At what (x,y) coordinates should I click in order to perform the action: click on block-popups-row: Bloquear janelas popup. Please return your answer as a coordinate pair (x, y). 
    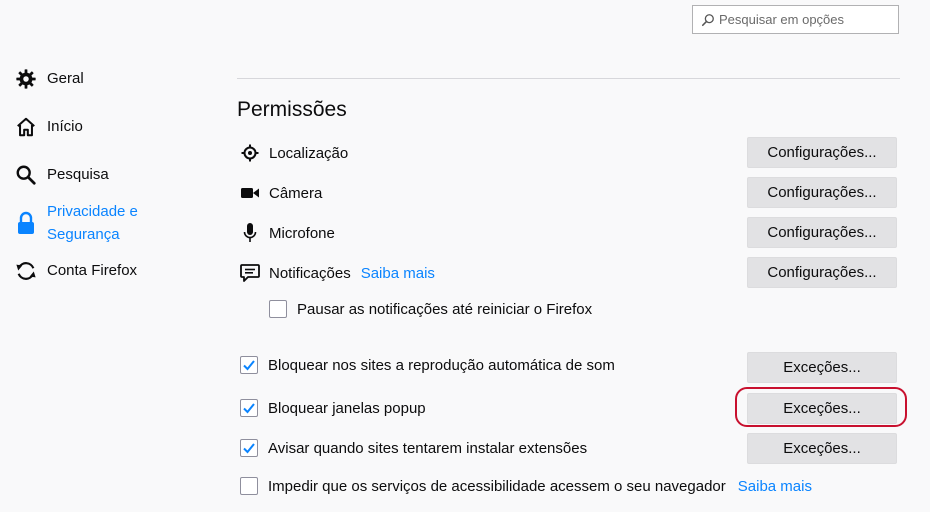
    Looking at the image, I should click on (333, 408).